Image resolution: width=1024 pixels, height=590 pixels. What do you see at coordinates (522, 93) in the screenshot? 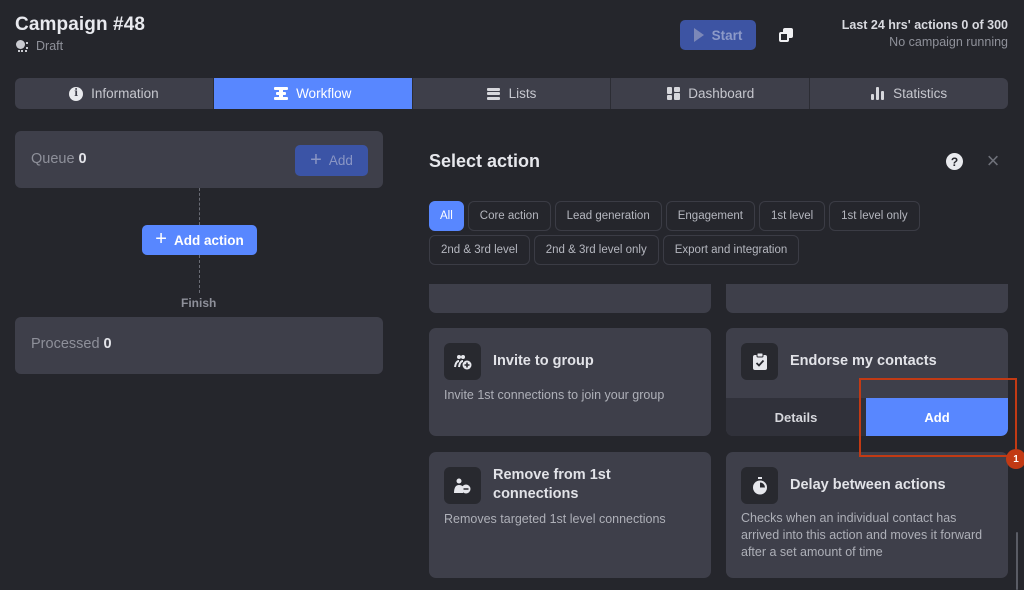
I see `tab-label: Lists` at bounding box center [522, 93].